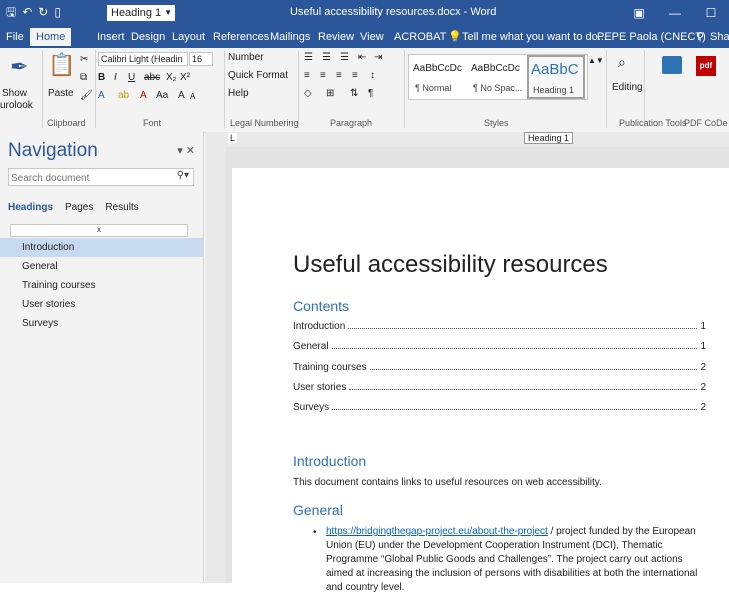 The width and height of the screenshot is (729, 595). Describe the element at coordinates (308, 57) in the screenshot. I see `bullets-icon: ☰` at that location.